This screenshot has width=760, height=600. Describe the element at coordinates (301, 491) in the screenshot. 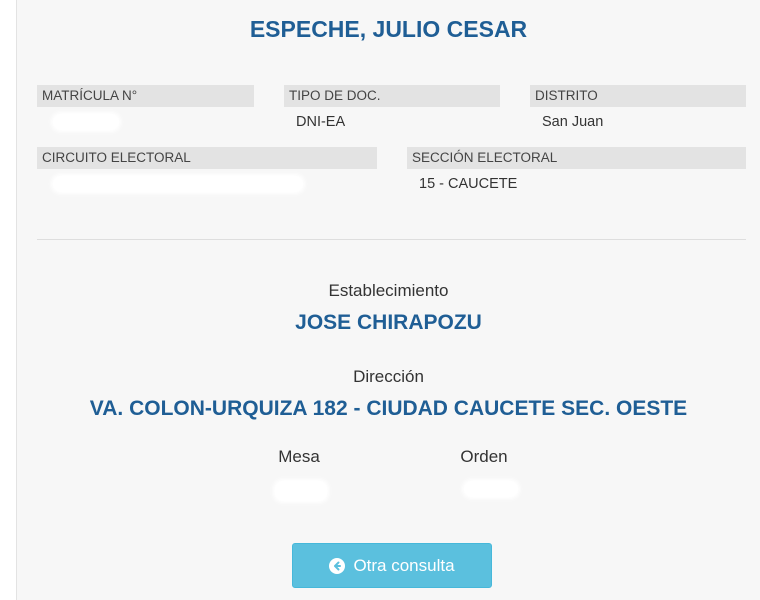

I see `mesa-value-redacted` at that location.